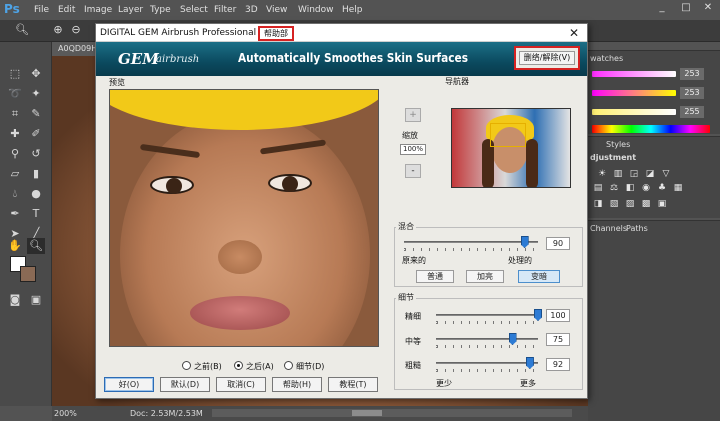  What do you see at coordinates (240, 313) in the screenshot?
I see `preview-lips` at bounding box center [240, 313].